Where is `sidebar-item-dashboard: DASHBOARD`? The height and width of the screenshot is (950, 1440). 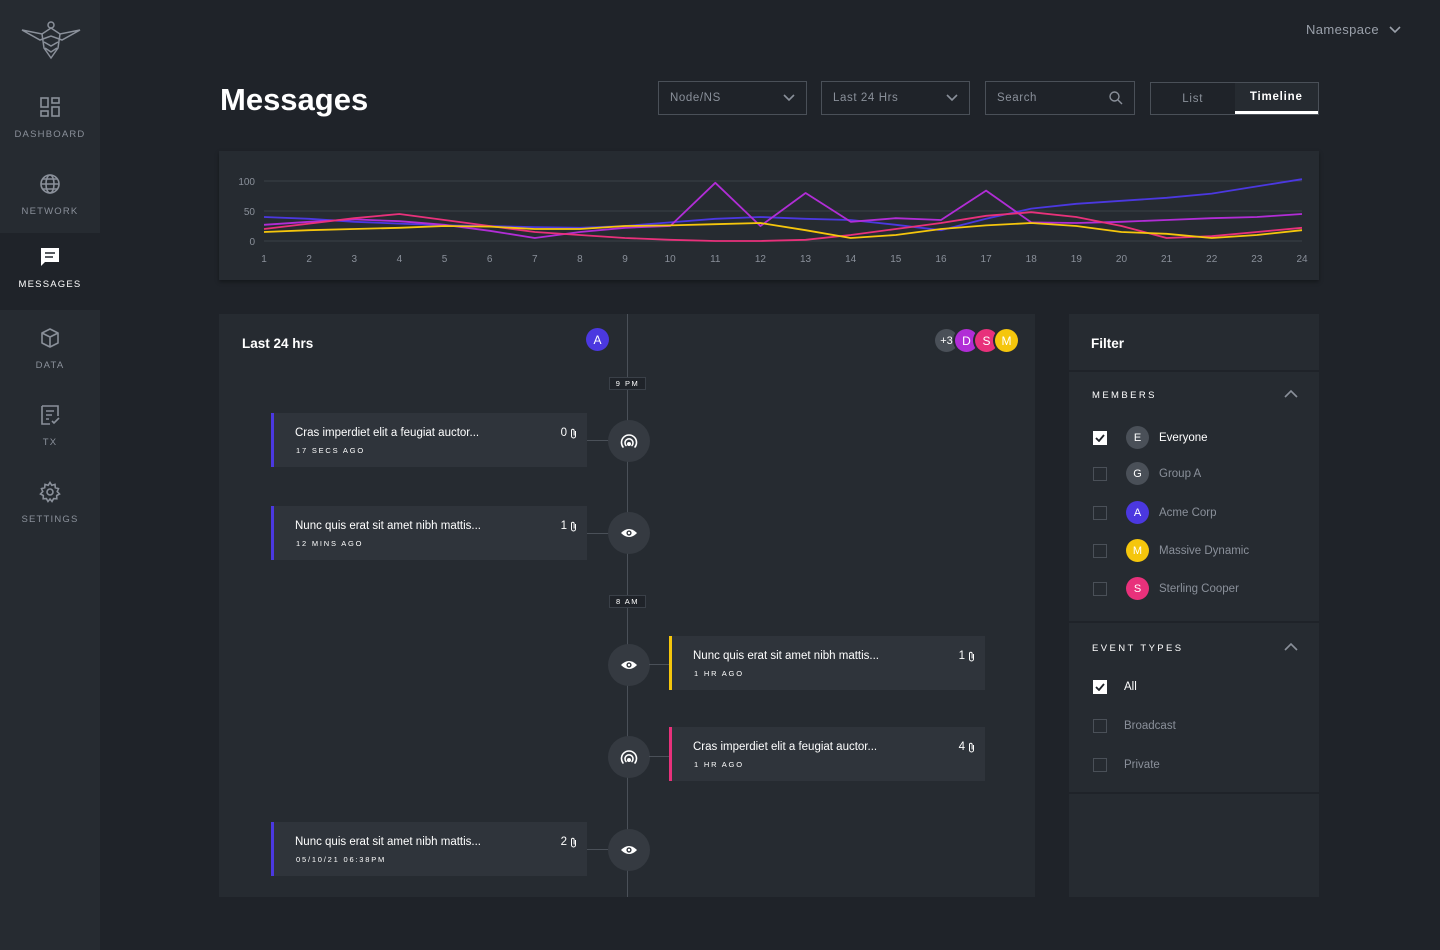 sidebar-item-dashboard: DASHBOARD is located at coordinates (50, 121).